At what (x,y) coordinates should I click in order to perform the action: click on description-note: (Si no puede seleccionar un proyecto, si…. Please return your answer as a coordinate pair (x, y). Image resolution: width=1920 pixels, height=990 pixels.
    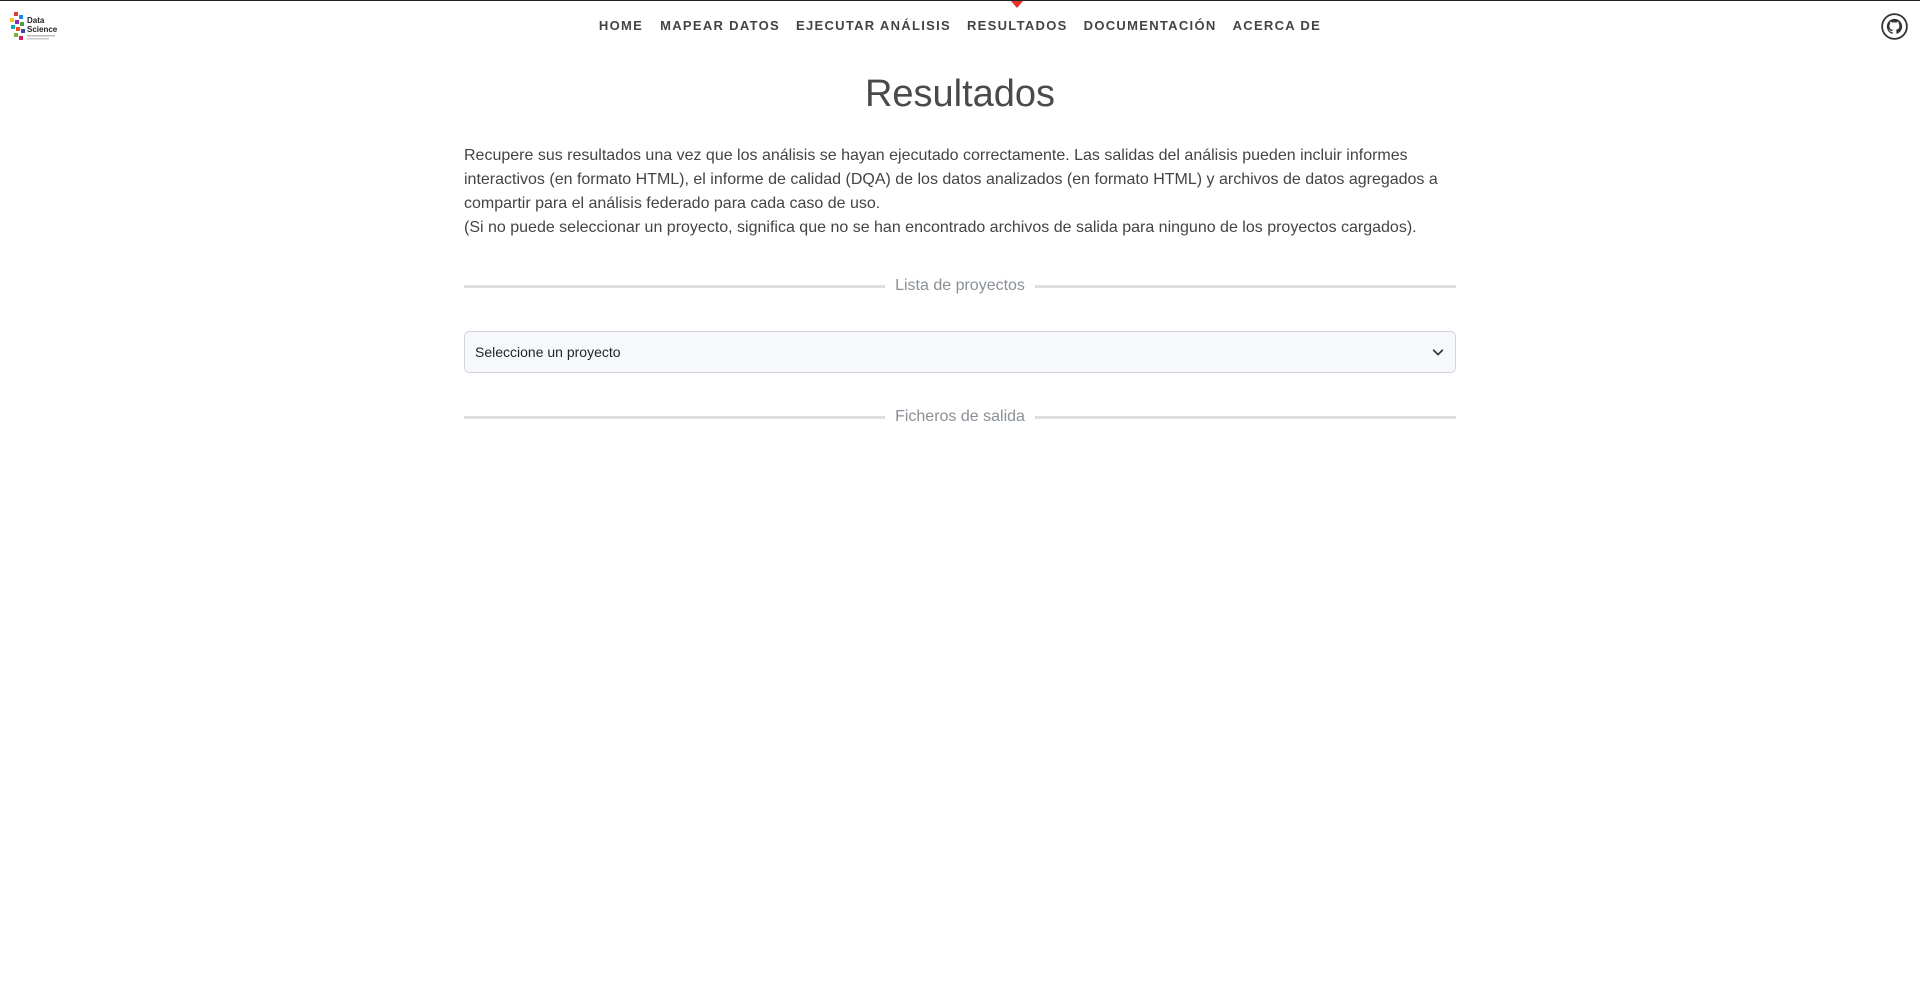
    Looking at the image, I should click on (940, 227).